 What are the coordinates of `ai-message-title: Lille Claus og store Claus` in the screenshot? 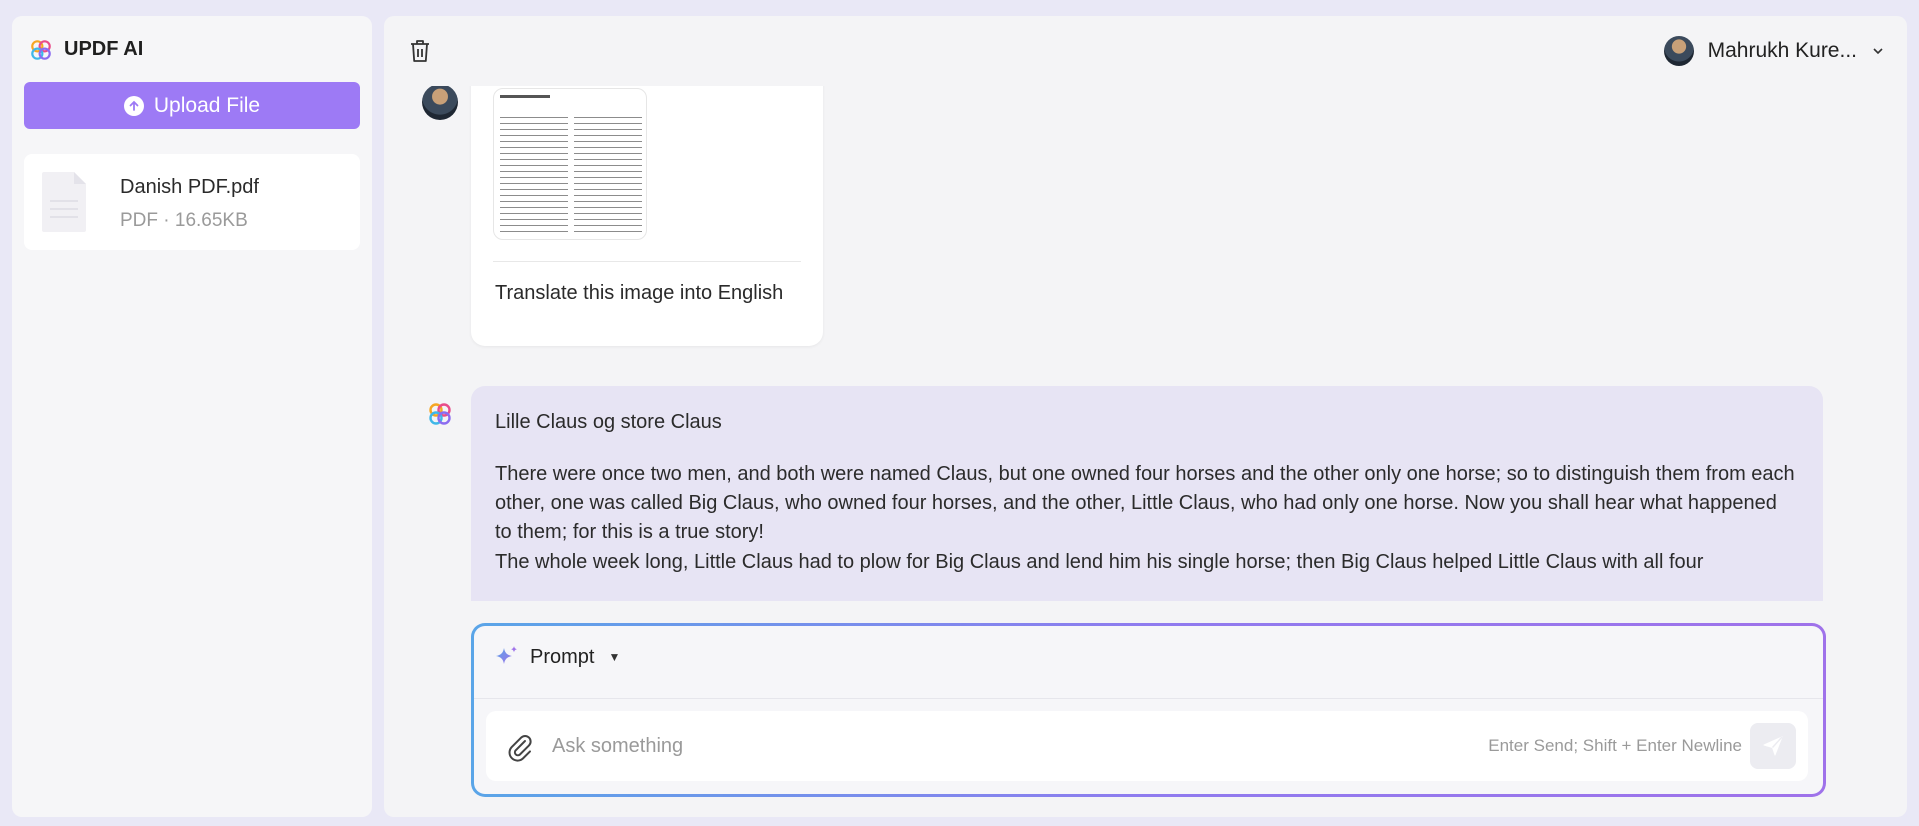 It's located at (608, 422).